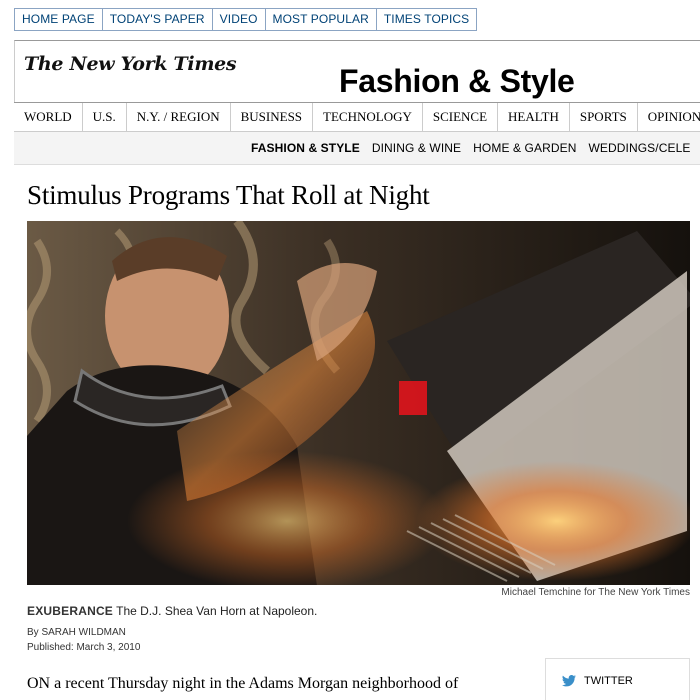 The height and width of the screenshot is (700, 700). I want to click on nyt-logo: The New York Times, so click(130, 64).